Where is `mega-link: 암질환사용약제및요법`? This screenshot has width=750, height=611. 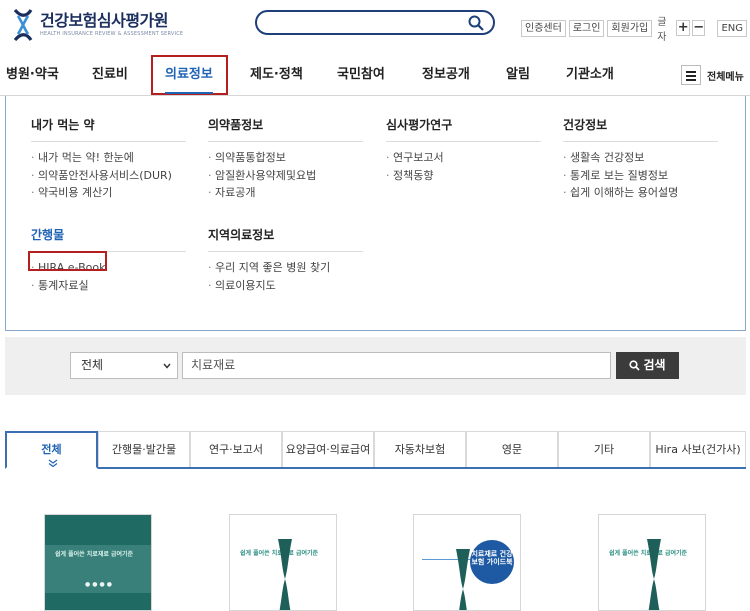
mega-link: 암질환사용약제및요법 is located at coordinates (285, 176).